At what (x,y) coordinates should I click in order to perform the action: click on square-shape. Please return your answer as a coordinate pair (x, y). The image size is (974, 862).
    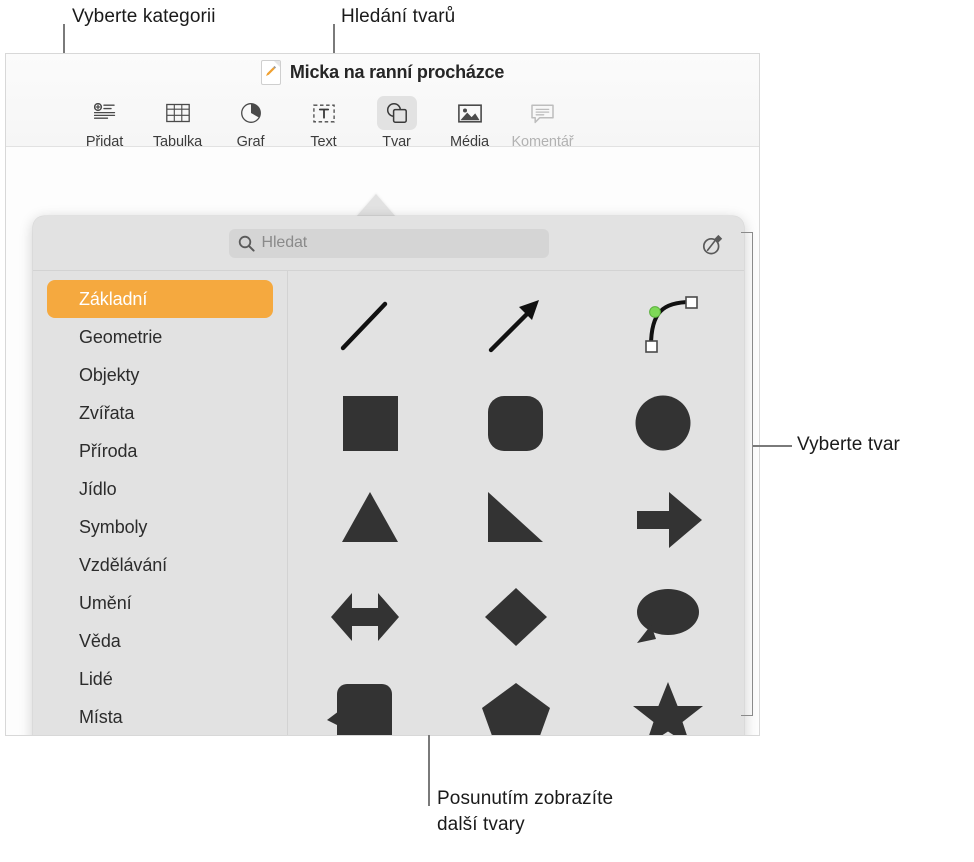
    Looking at the image, I should click on (370, 423).